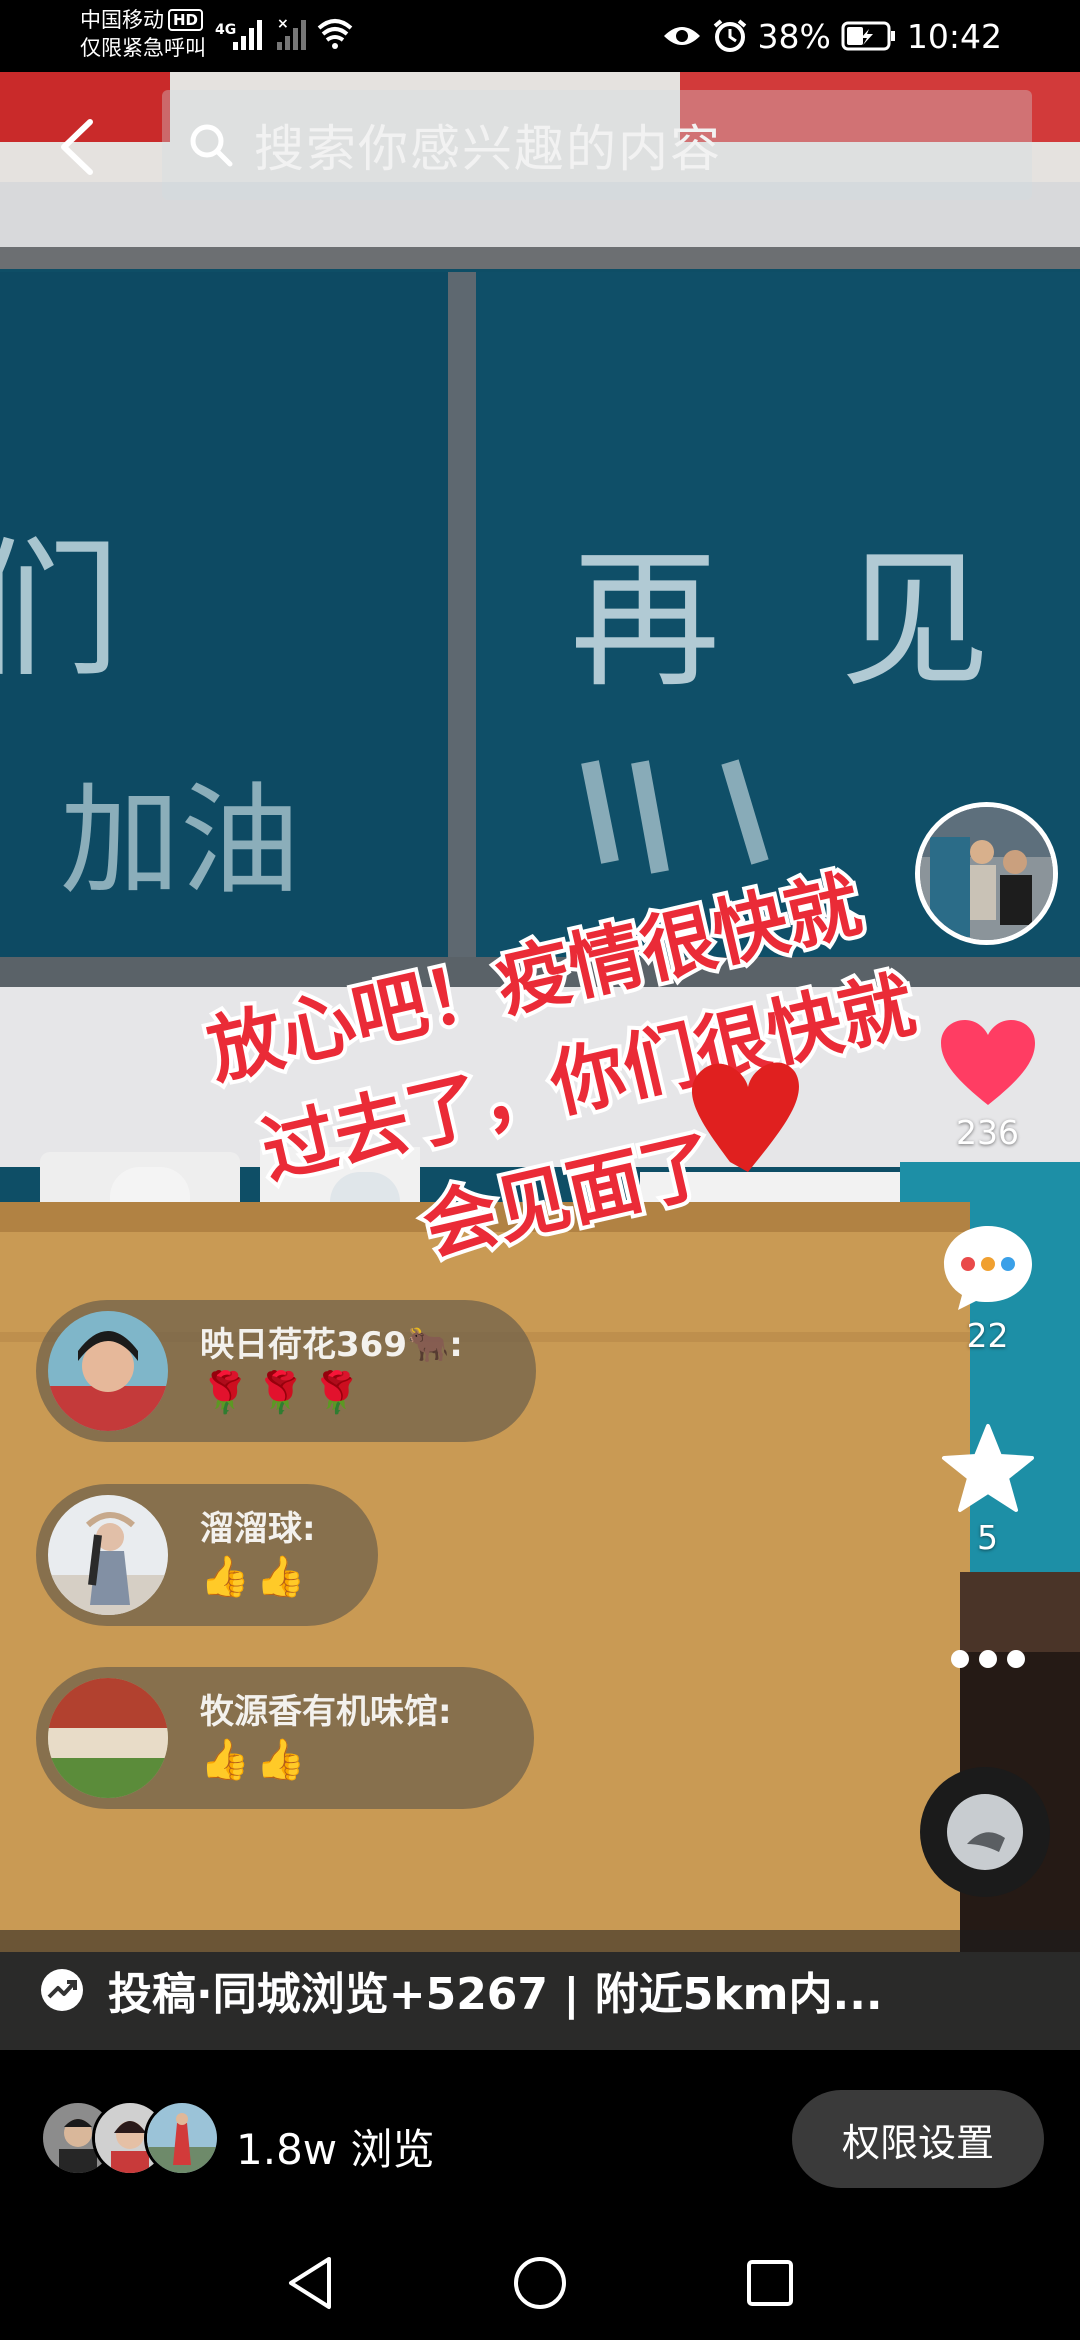 Image resolution: width=1080 pixels, height=2340 pixels. I want to click on more-dots-icon, so click(987, 1659).